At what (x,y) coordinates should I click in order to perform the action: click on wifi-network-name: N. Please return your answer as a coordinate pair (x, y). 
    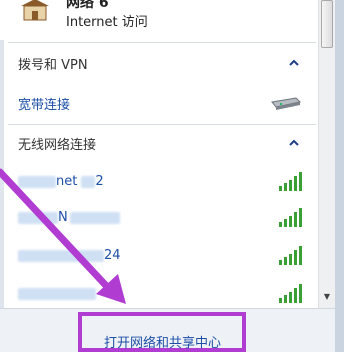
    Looking at the image, I should click on (69, 217).